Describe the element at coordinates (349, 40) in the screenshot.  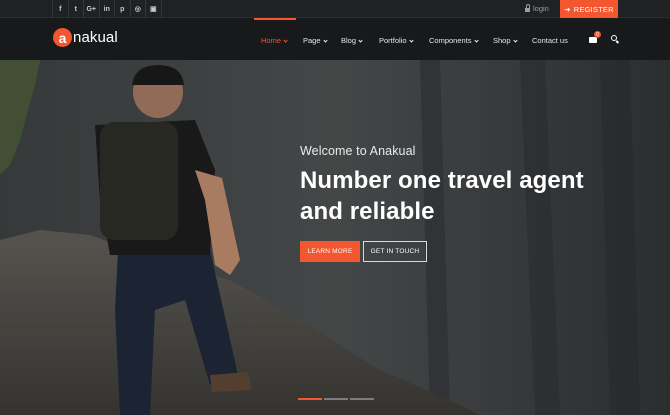
I see `nav-item-label: Blog` at that location.